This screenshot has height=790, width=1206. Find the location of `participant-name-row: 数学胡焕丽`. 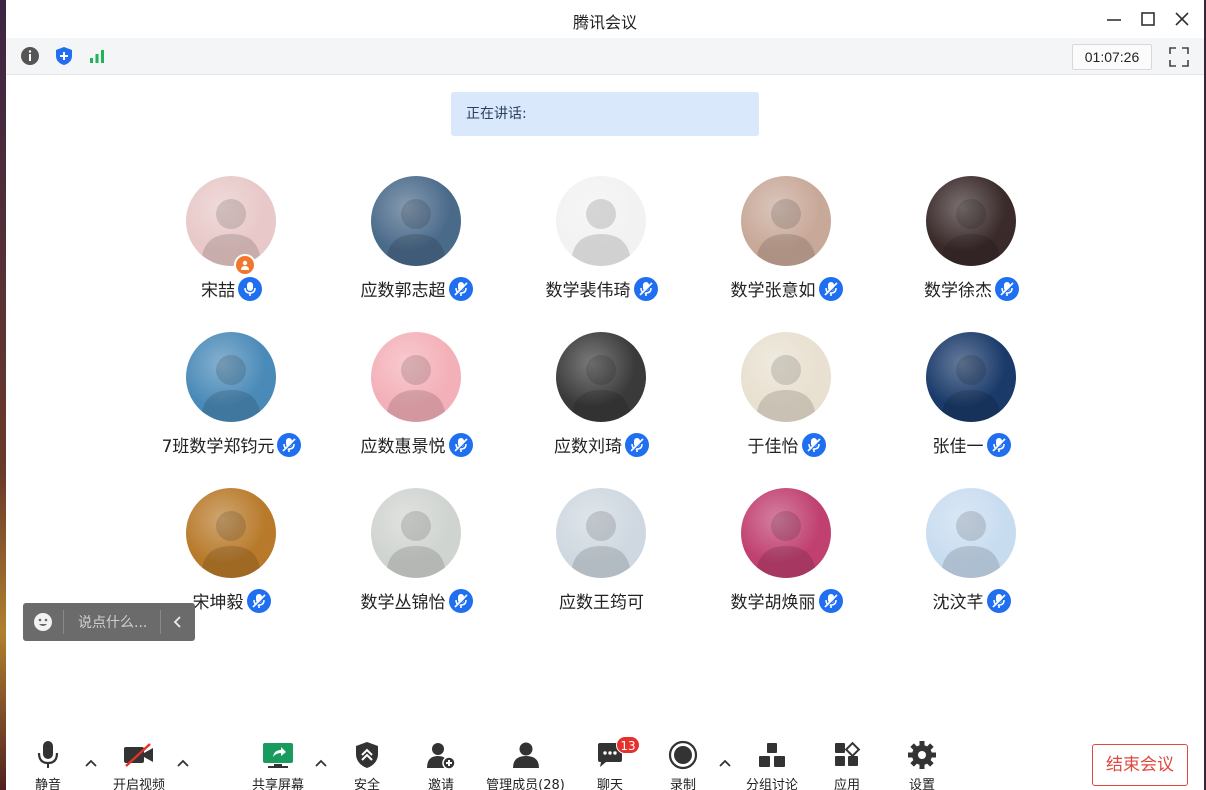

participant-name-row: 数学胡焕丽 is located at coordinates (786, 600).